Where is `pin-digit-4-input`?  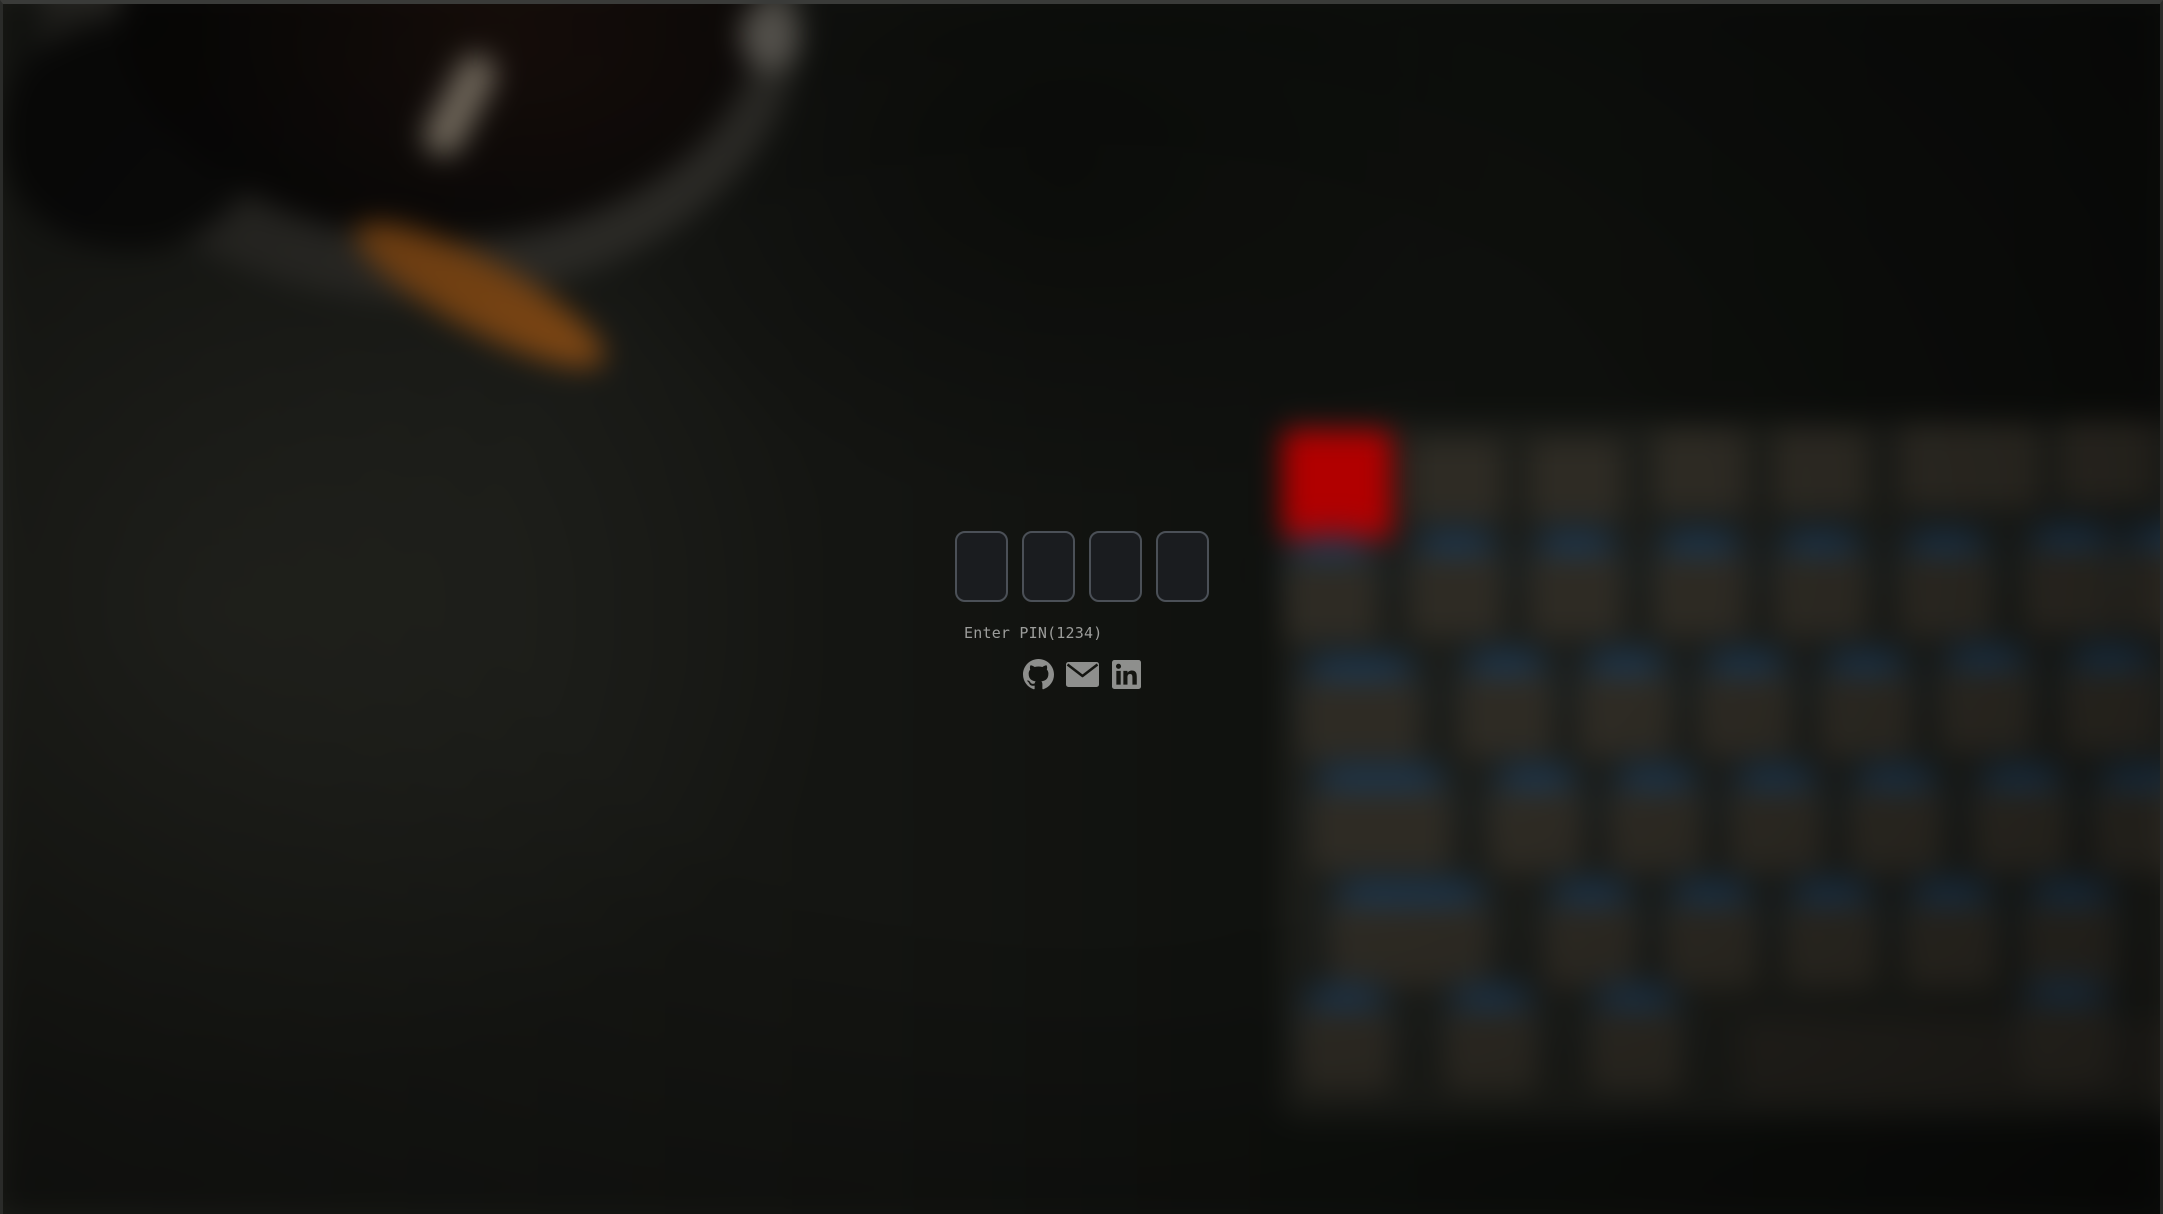
pin-digit-4-input is located at coordinates (1182, 566).